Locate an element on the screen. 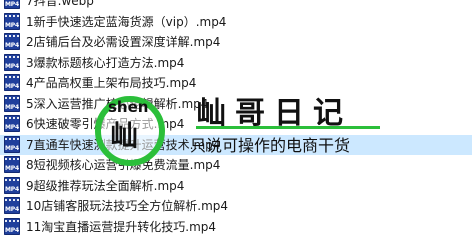  file-row: MP4 4产品高权重上架布局技巧.mp4 is located at coordinates (236, 83).